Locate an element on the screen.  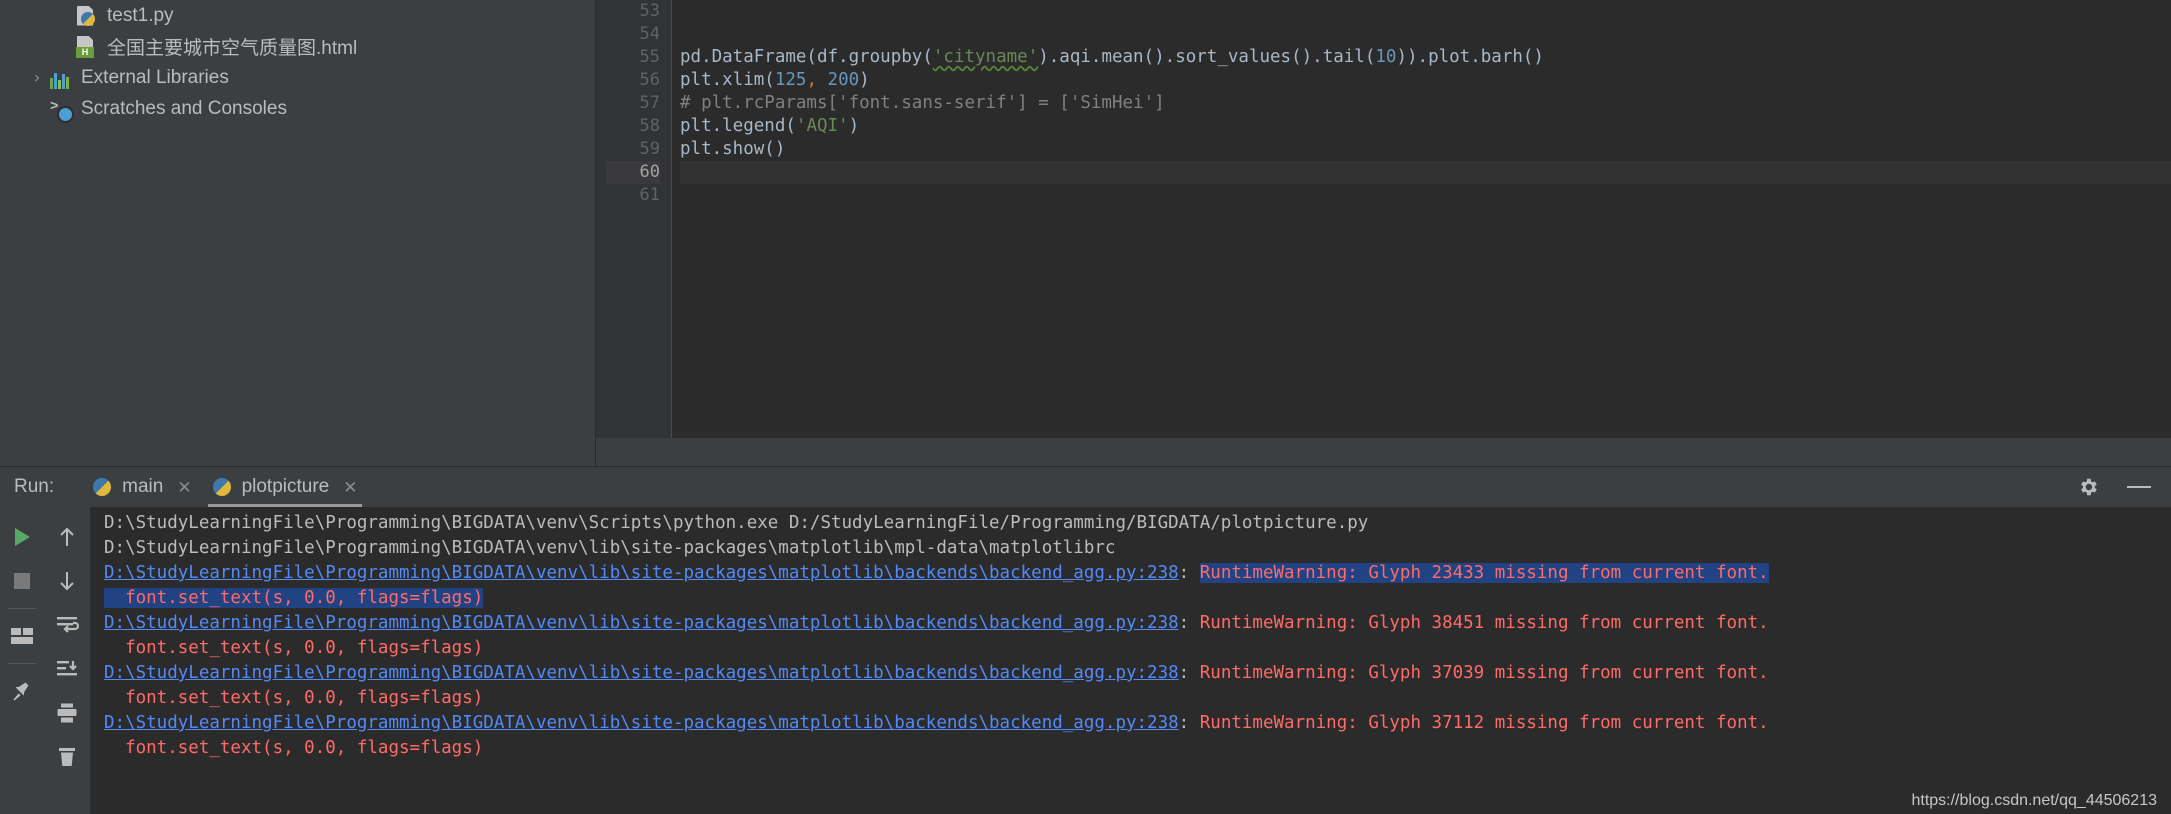
code-token: 125 is located at coordinates (790, 80).